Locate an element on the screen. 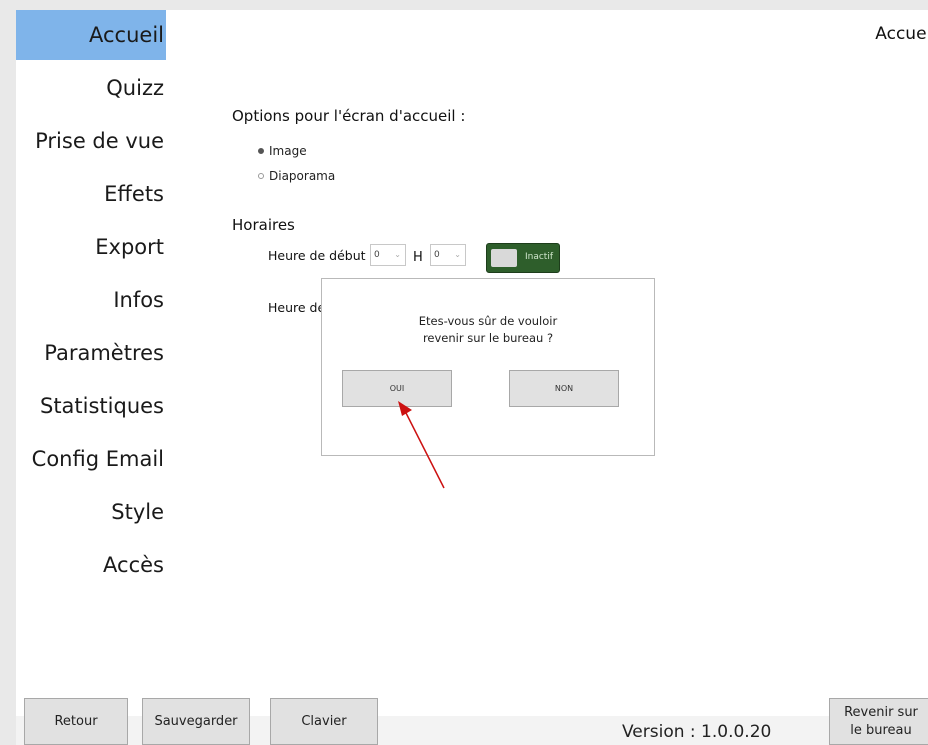 Image resolution: width=928 pixels, height=745 pixels. return-desktop-line1: Revenir sur is located at coordinates (881, 712).